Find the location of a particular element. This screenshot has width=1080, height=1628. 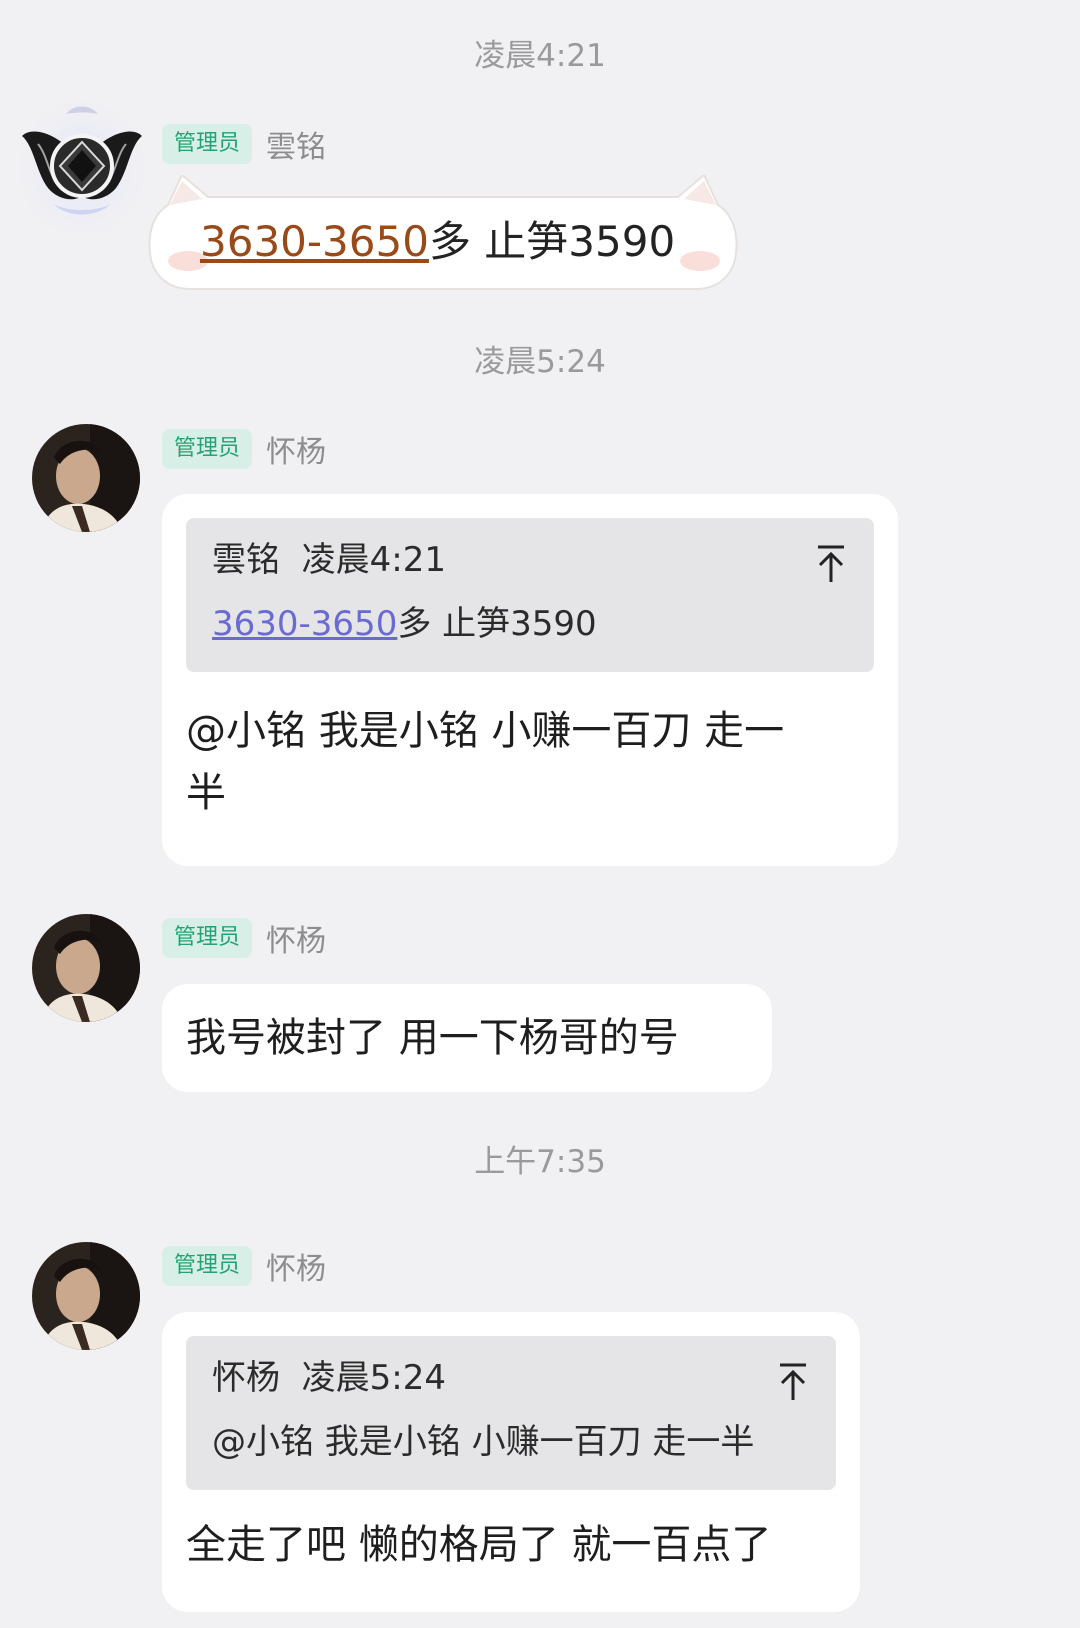

quote-header: 怀杨 凌晨5:24 is located at coordinates (329, 1378).